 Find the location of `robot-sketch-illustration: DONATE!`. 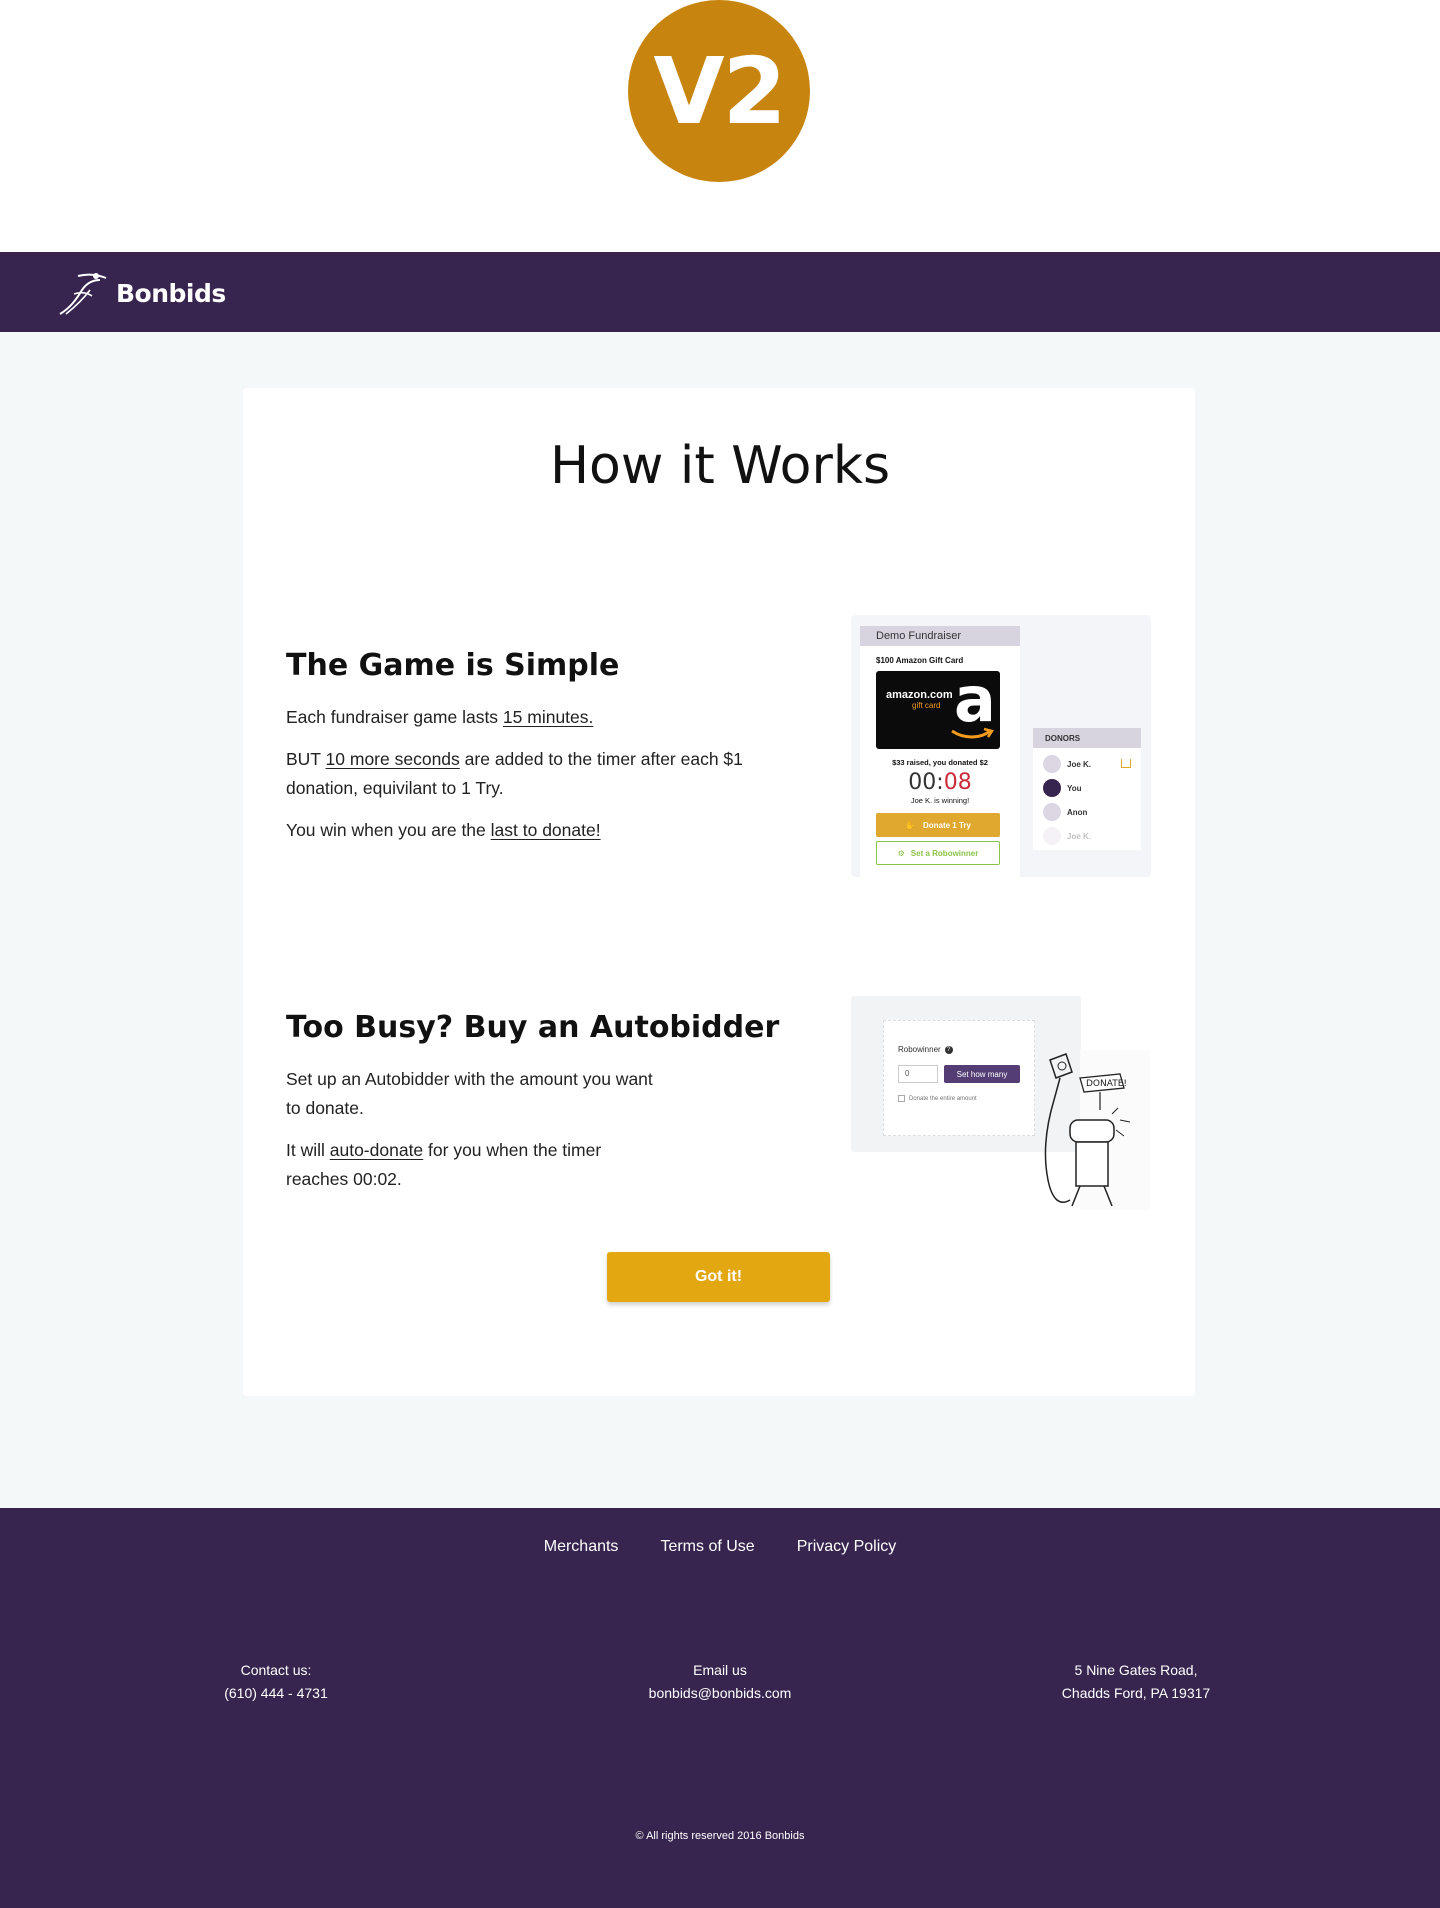

robot-sketch-illustration: DONATE! is located at coordinates (1097, 1130).